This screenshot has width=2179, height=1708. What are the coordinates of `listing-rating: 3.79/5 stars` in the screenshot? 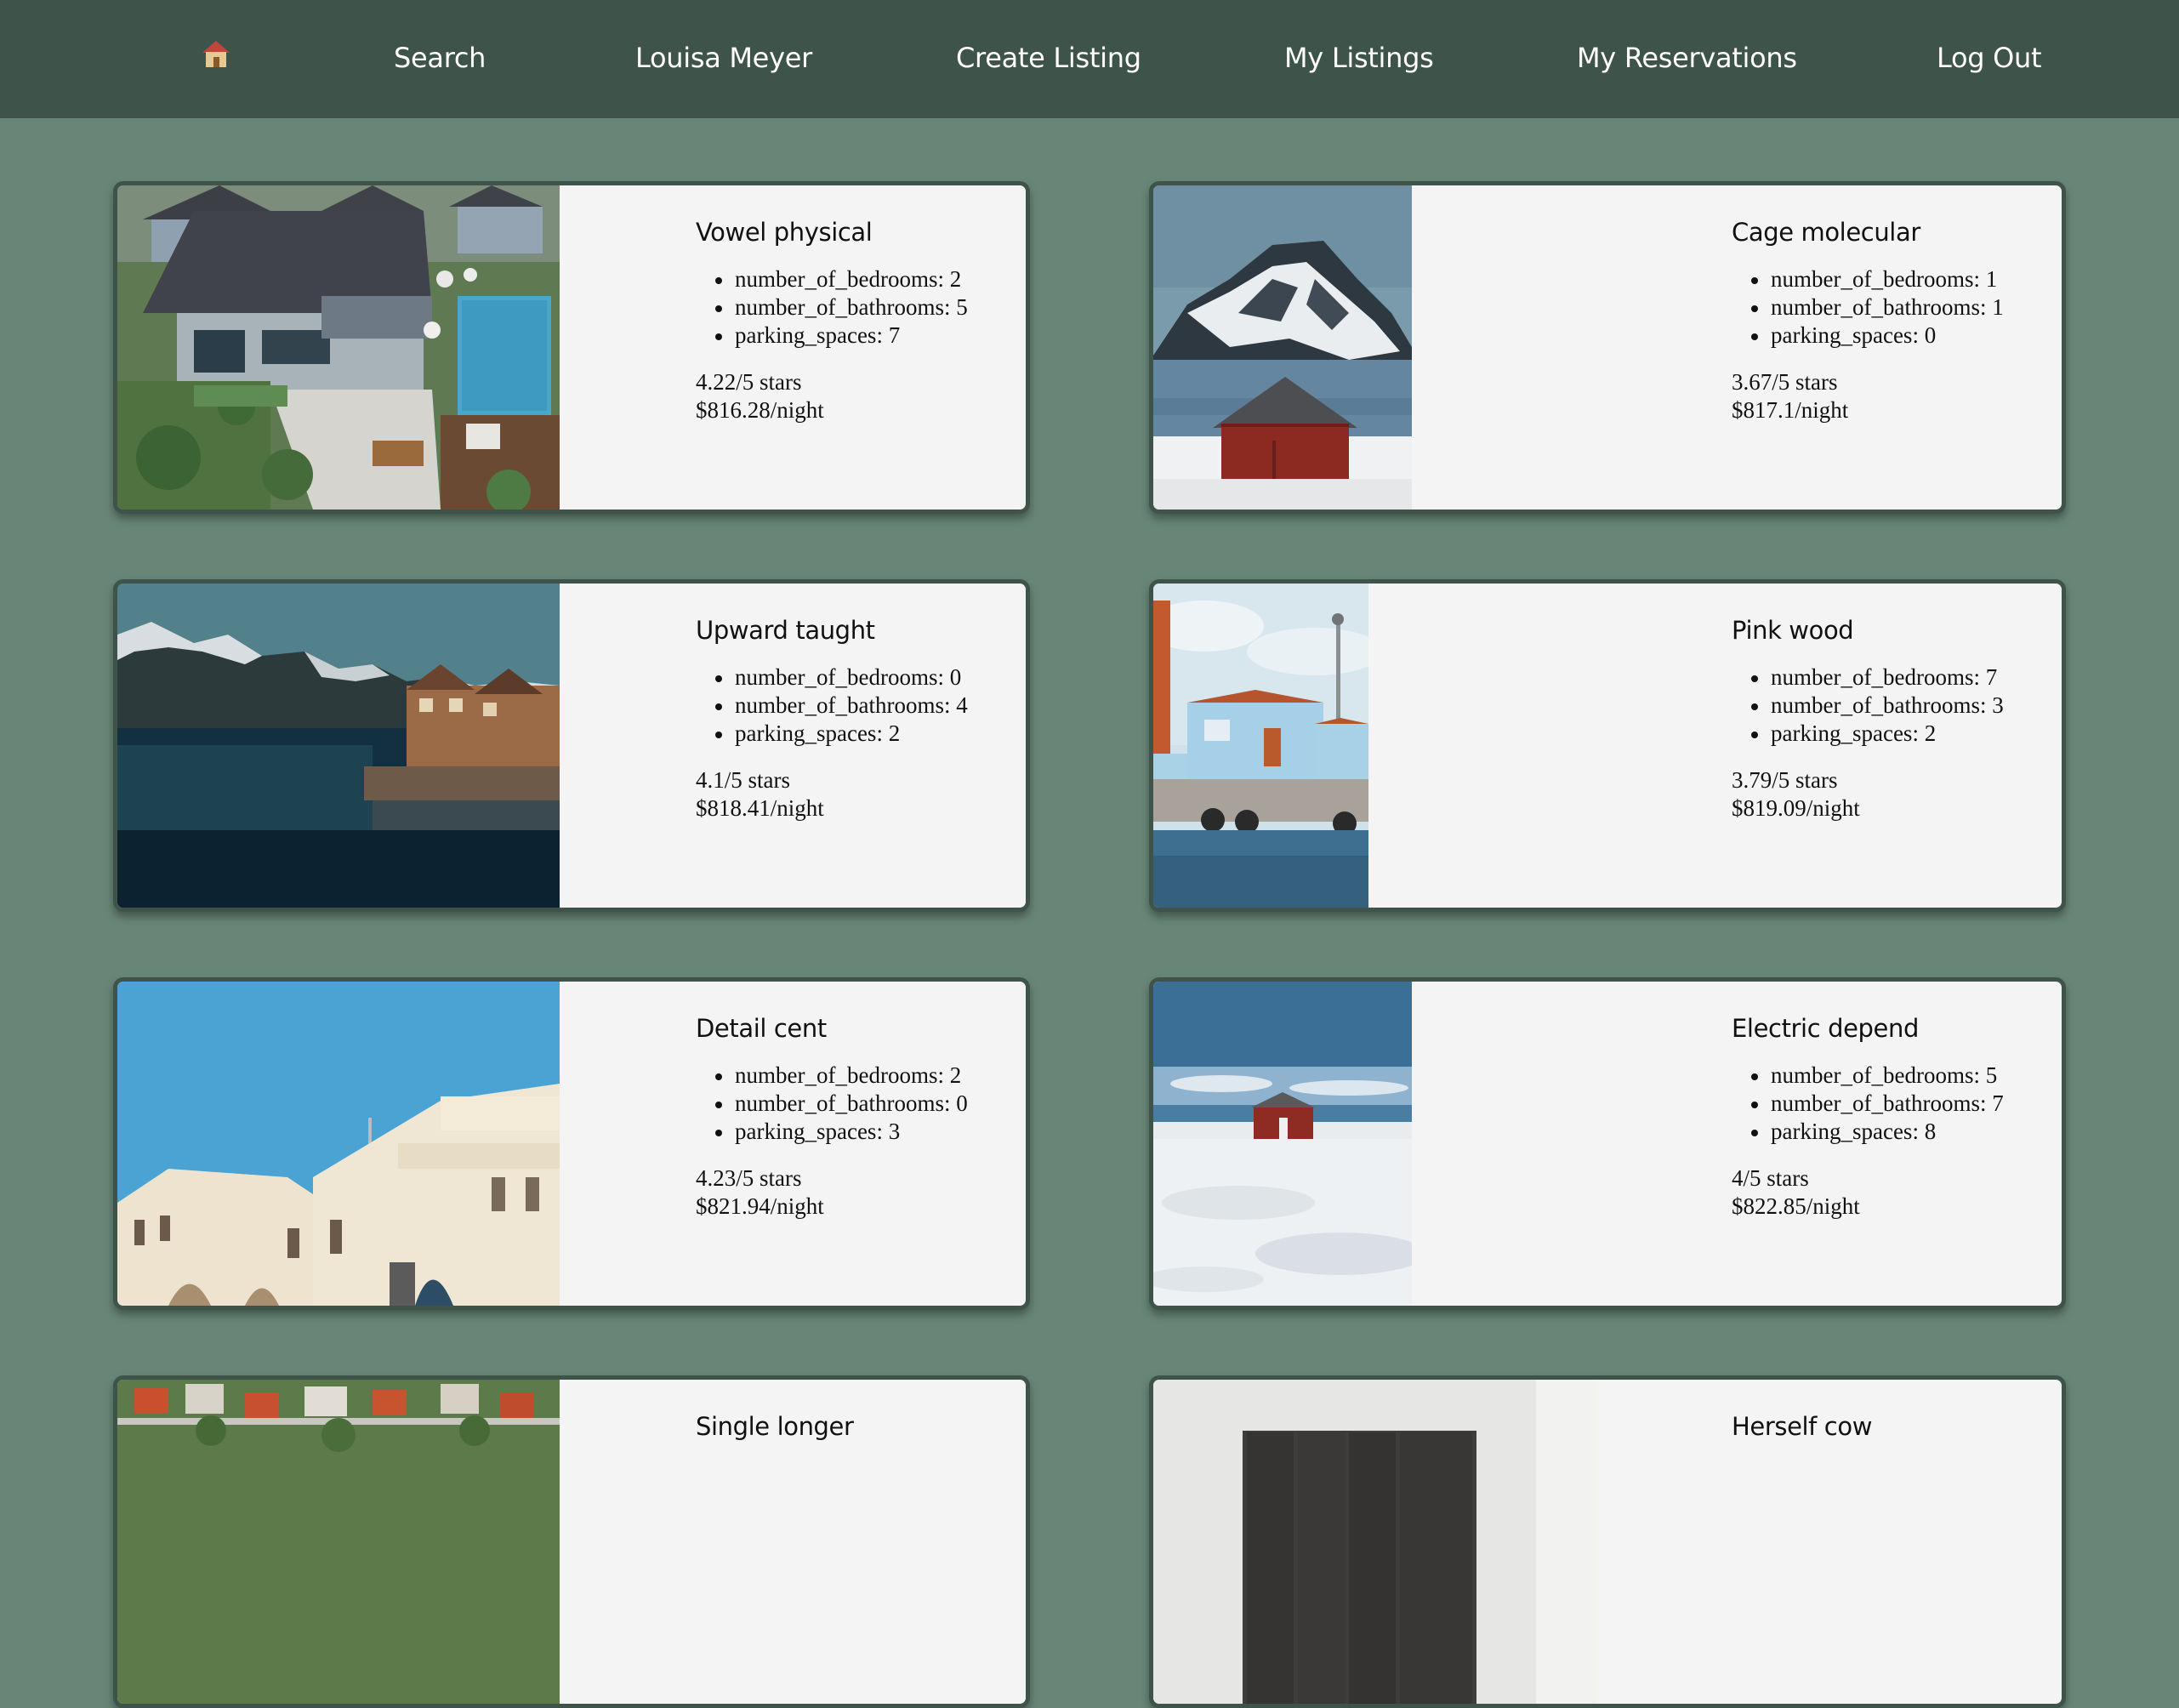 It's located at (1785, 780).